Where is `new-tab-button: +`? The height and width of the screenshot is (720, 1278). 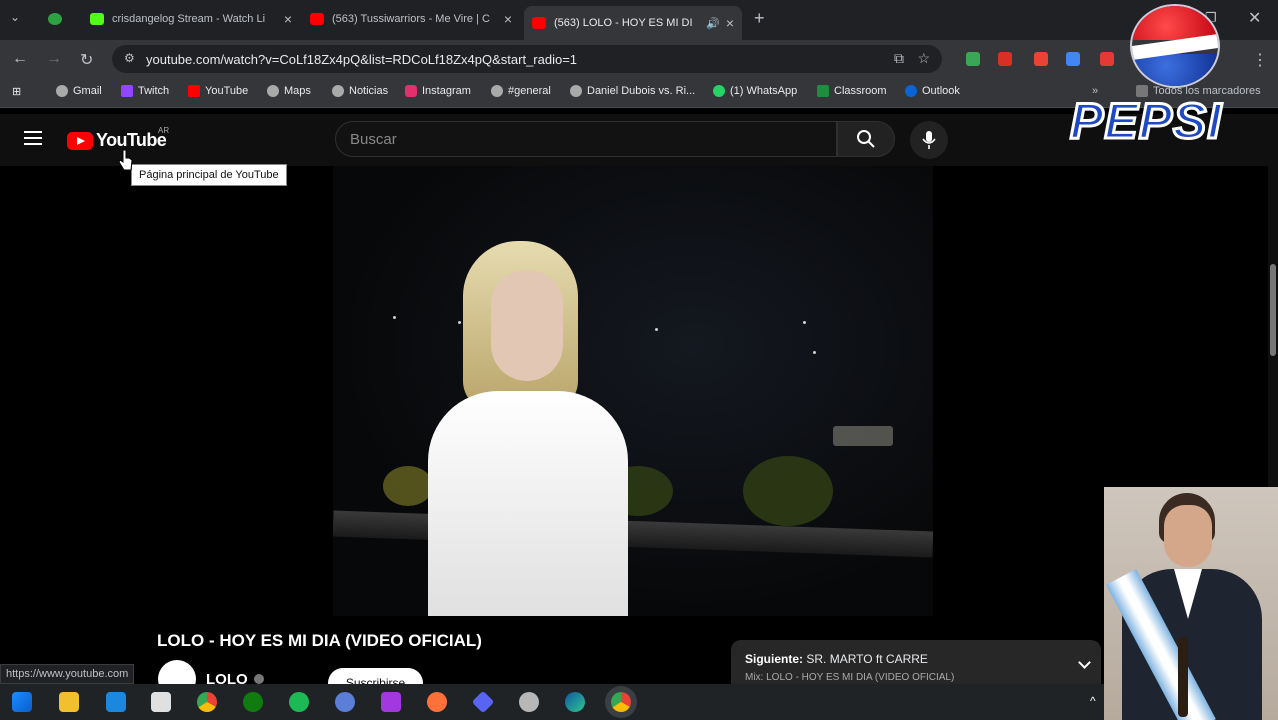 new-tab-button: + is located at coordinates (759, 18).